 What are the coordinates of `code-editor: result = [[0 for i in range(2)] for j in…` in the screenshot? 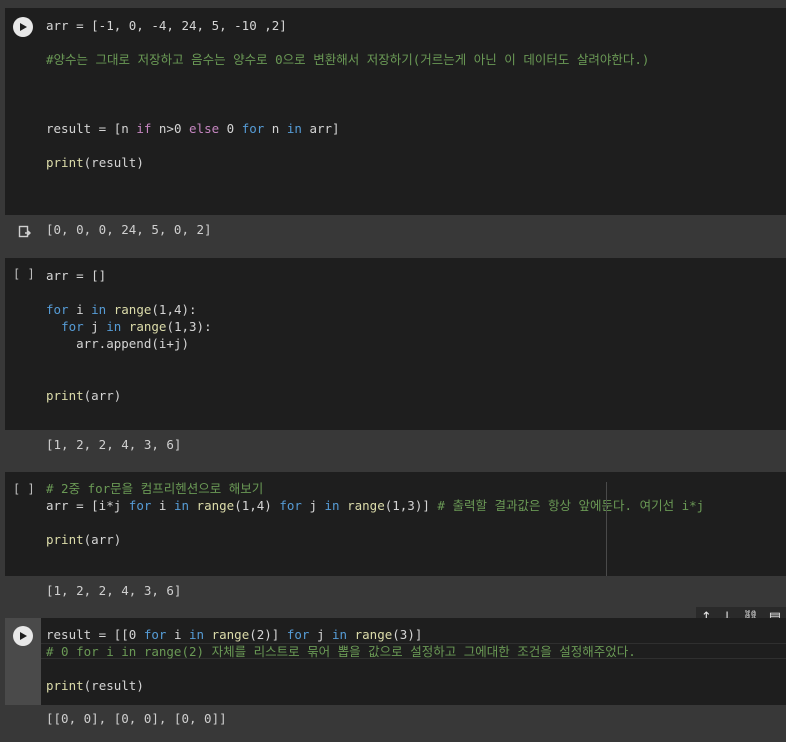 It's located at (416, 661).